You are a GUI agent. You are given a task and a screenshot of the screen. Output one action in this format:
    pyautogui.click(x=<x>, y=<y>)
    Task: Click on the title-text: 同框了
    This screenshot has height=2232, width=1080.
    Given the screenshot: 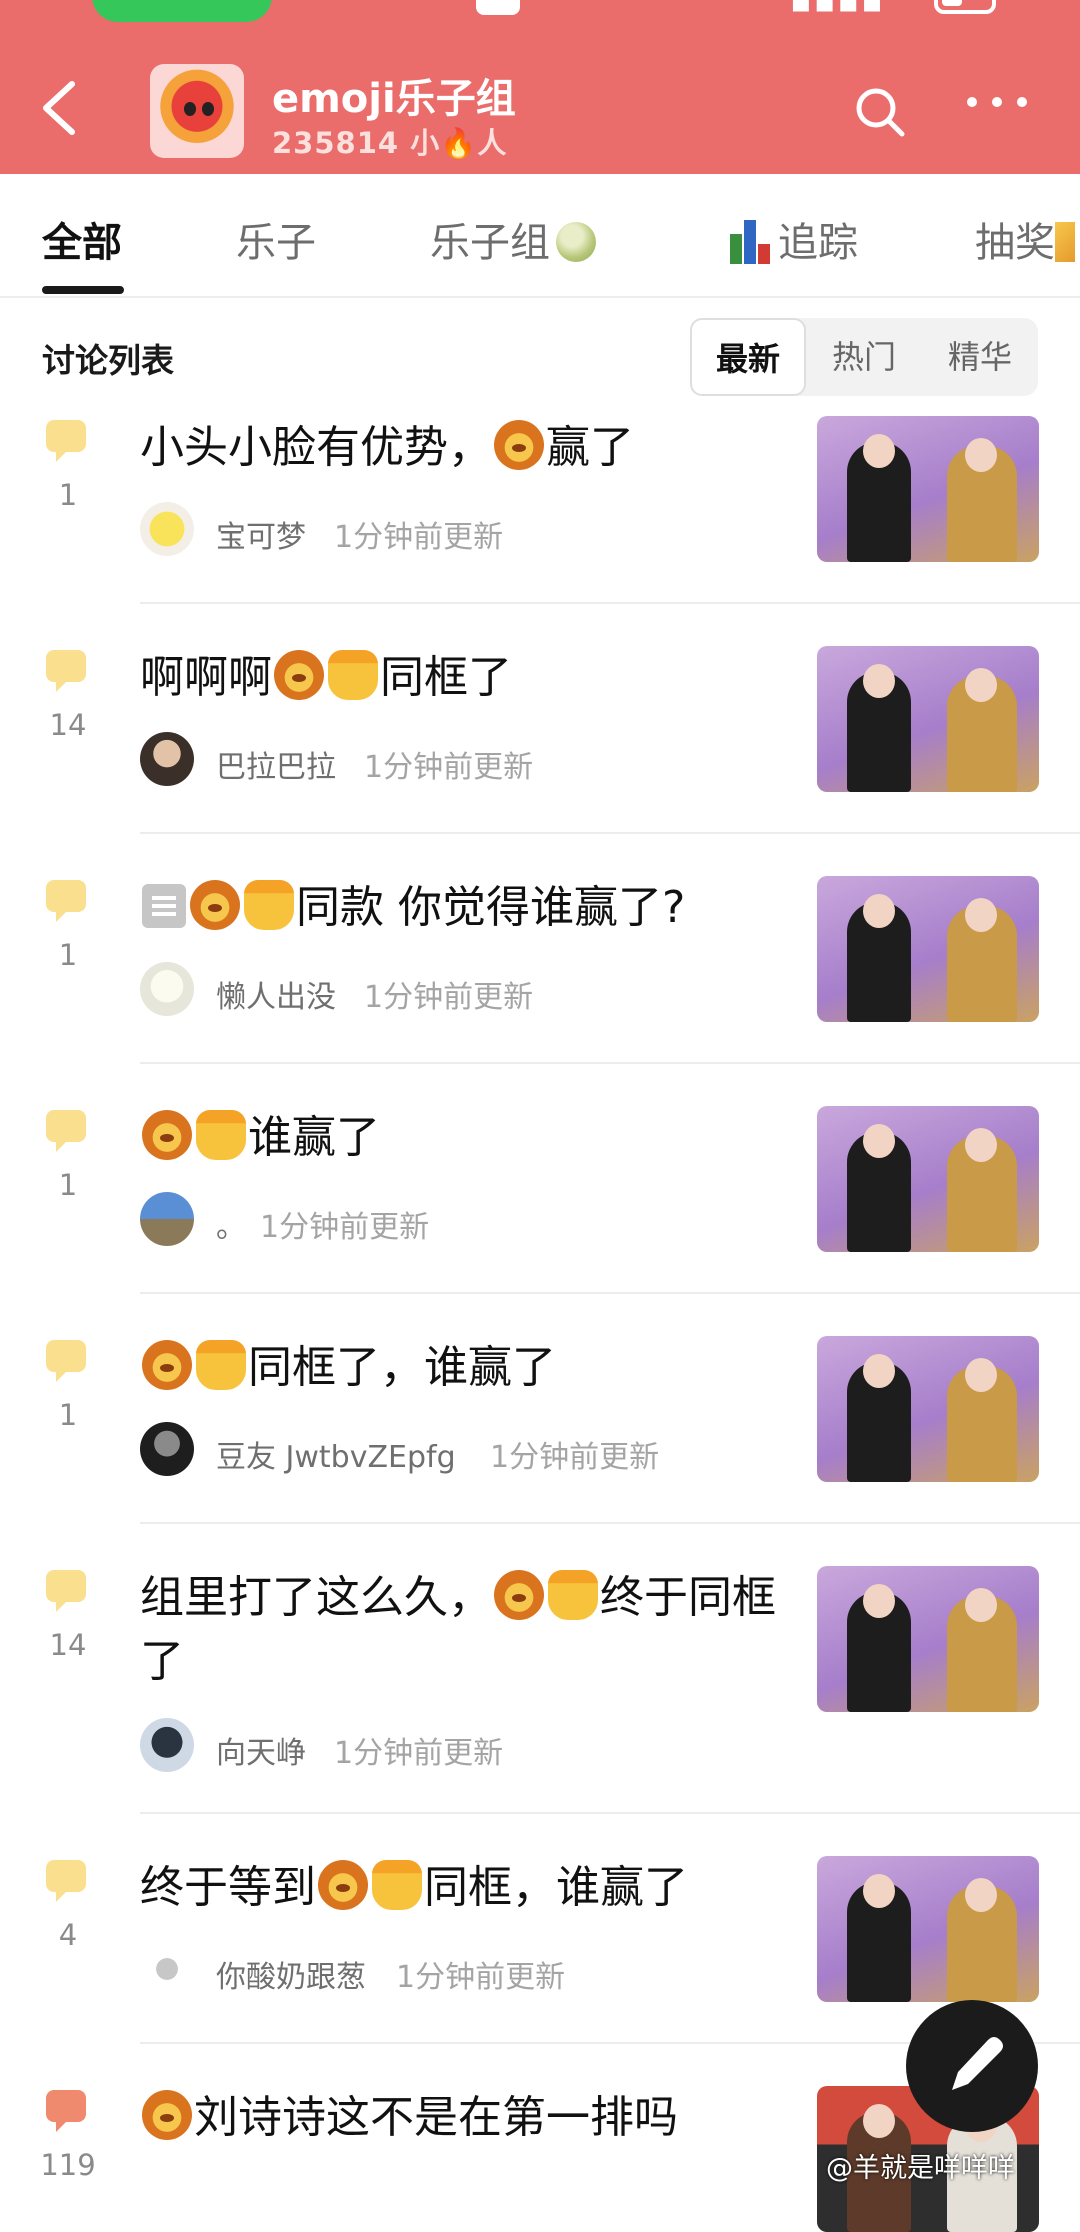 What is the action you would take?
    pyautogui.click(x=446, y=677)
    